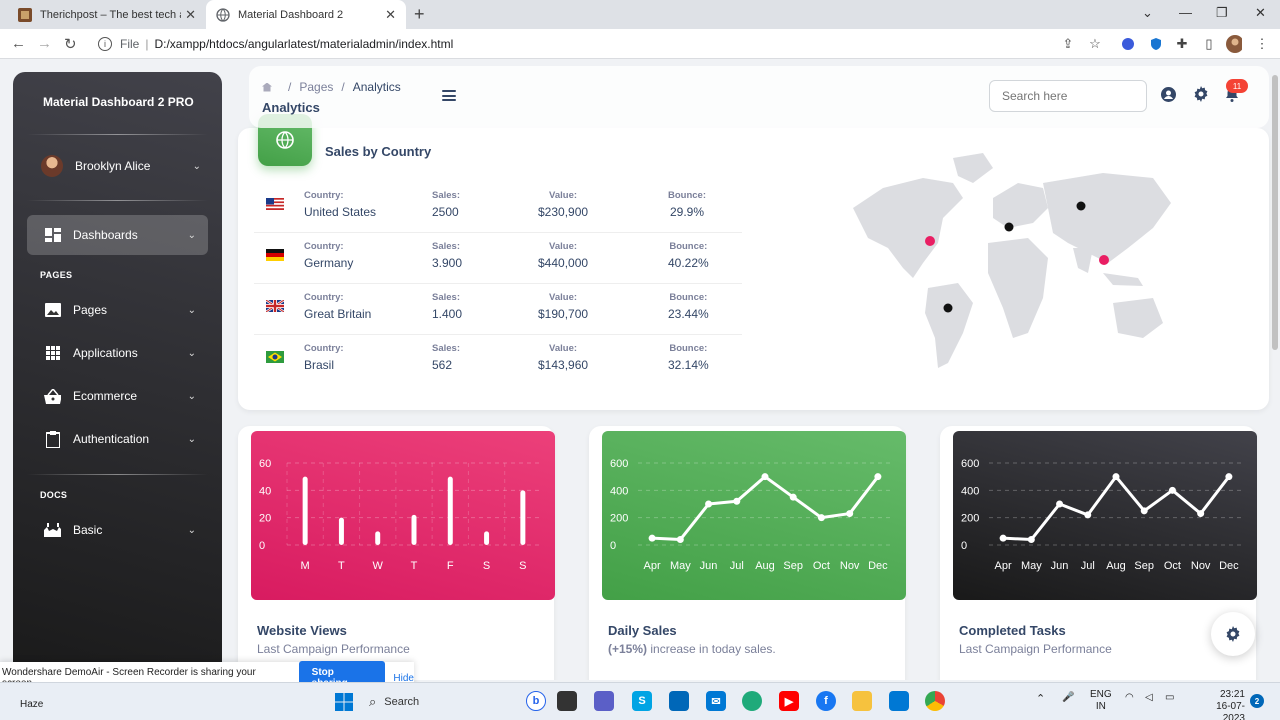 This screenshot has height=720, width=1280. I want to click on battery-icon: ▭, so click(1169, 698).